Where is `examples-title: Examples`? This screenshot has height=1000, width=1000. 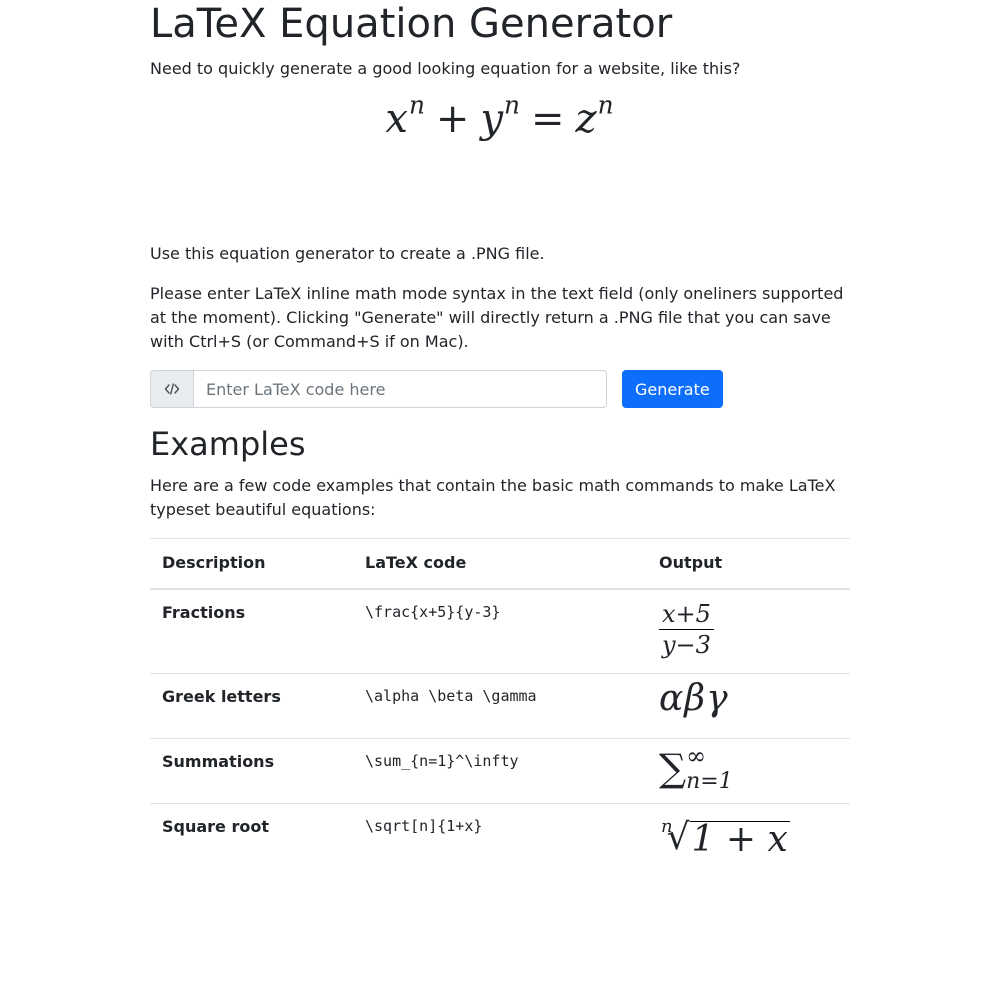 examples-title: Examples is located at coordinates (228, 444).